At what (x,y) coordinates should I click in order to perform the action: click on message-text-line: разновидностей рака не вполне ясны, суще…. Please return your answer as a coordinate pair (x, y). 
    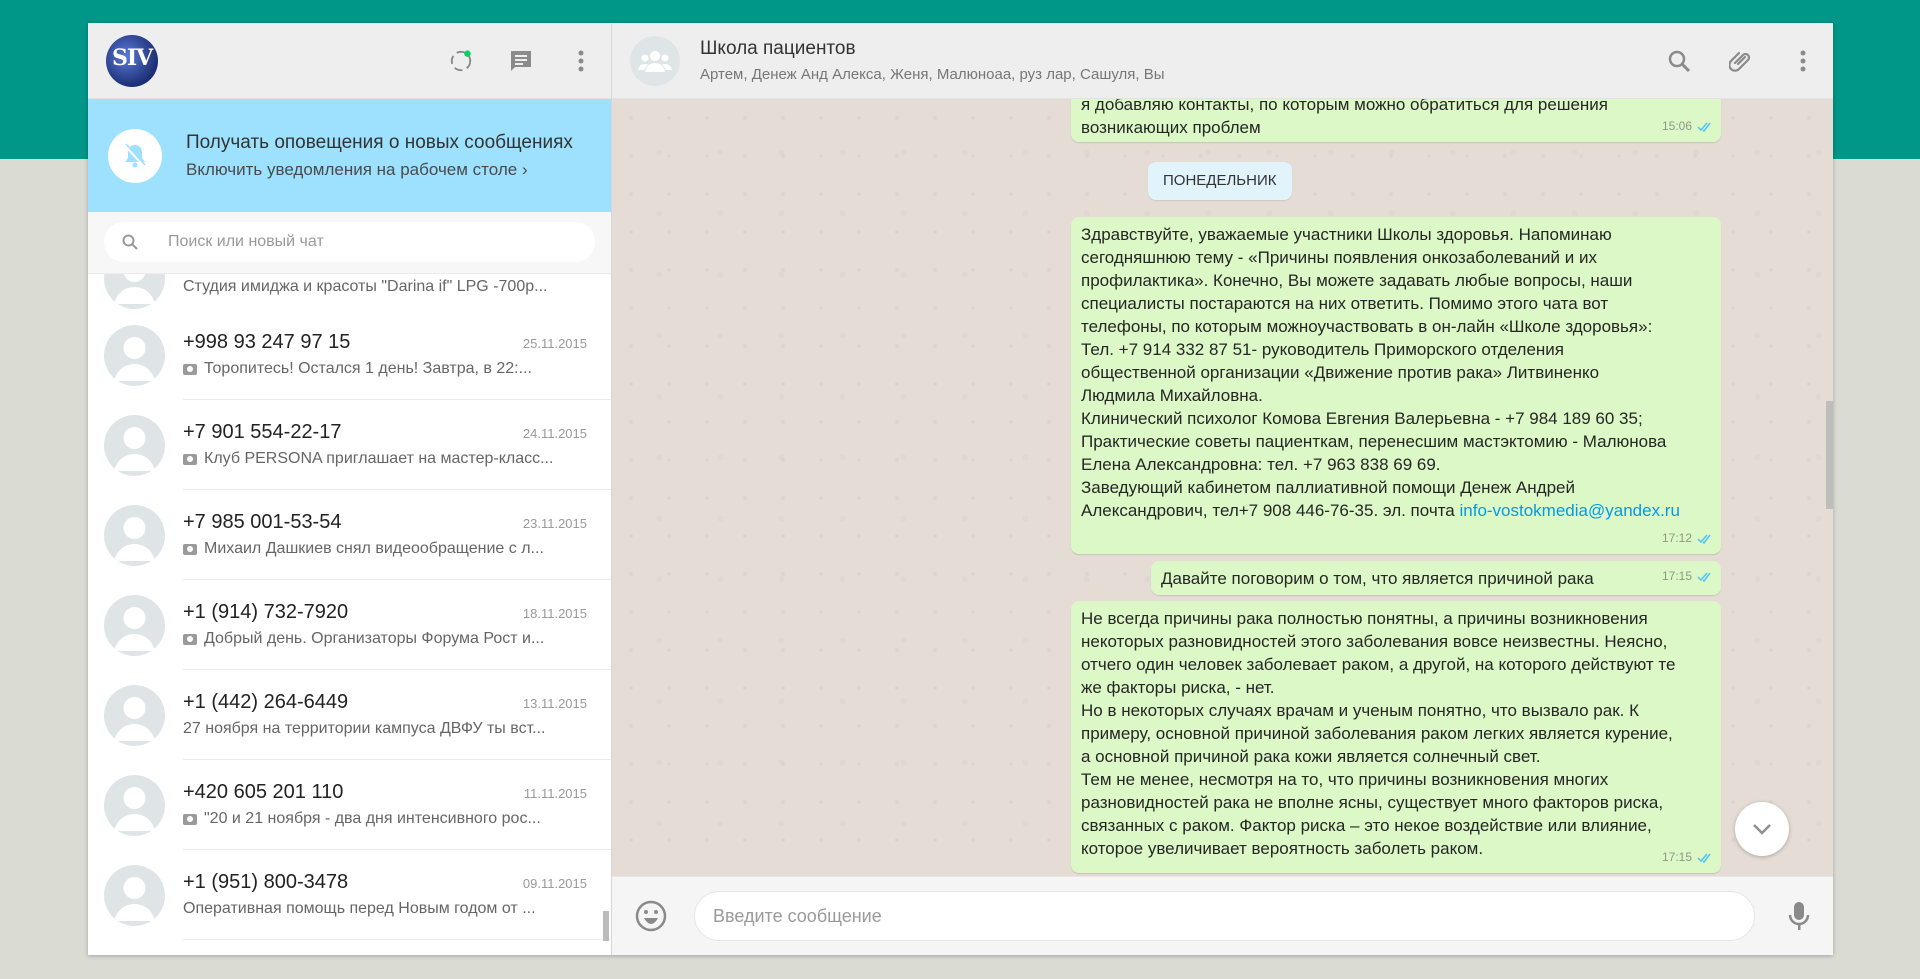
    Looking at the image, I should click on (1372, 802).